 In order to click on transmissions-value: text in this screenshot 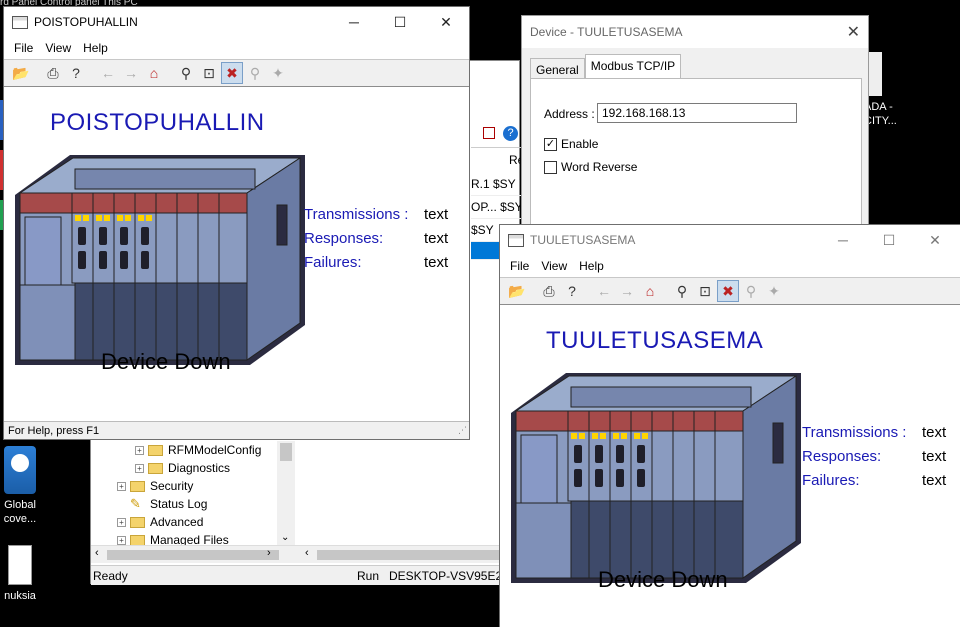, I will do `click(934, 432)`.